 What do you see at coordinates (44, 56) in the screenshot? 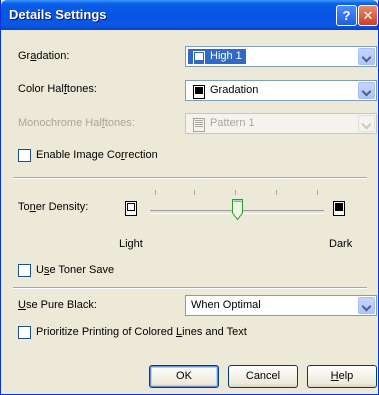
I see `gradation-label: Gradation:` at bounding box center [44, 56].